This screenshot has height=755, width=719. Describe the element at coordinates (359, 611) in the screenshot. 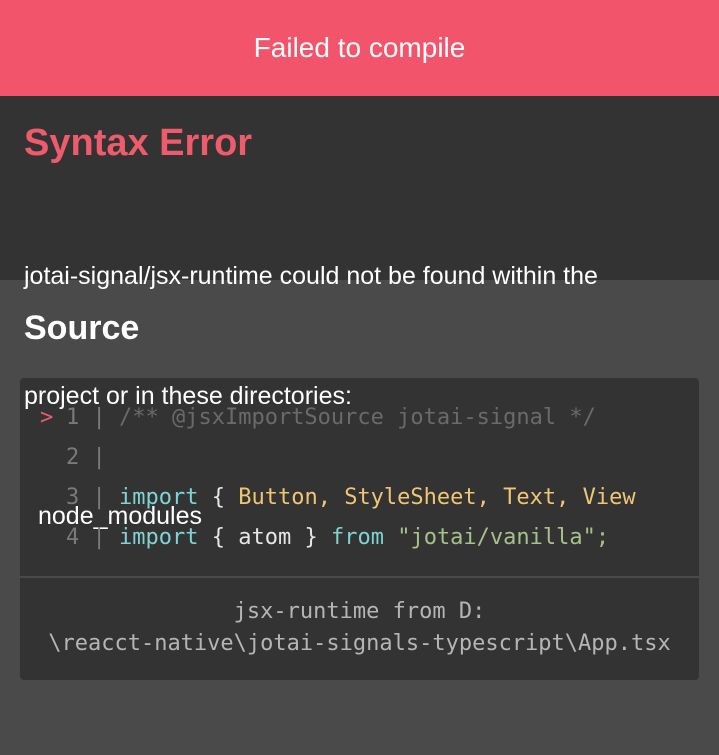

I see `source-location-line: jsx-runtime from D:` at that location.